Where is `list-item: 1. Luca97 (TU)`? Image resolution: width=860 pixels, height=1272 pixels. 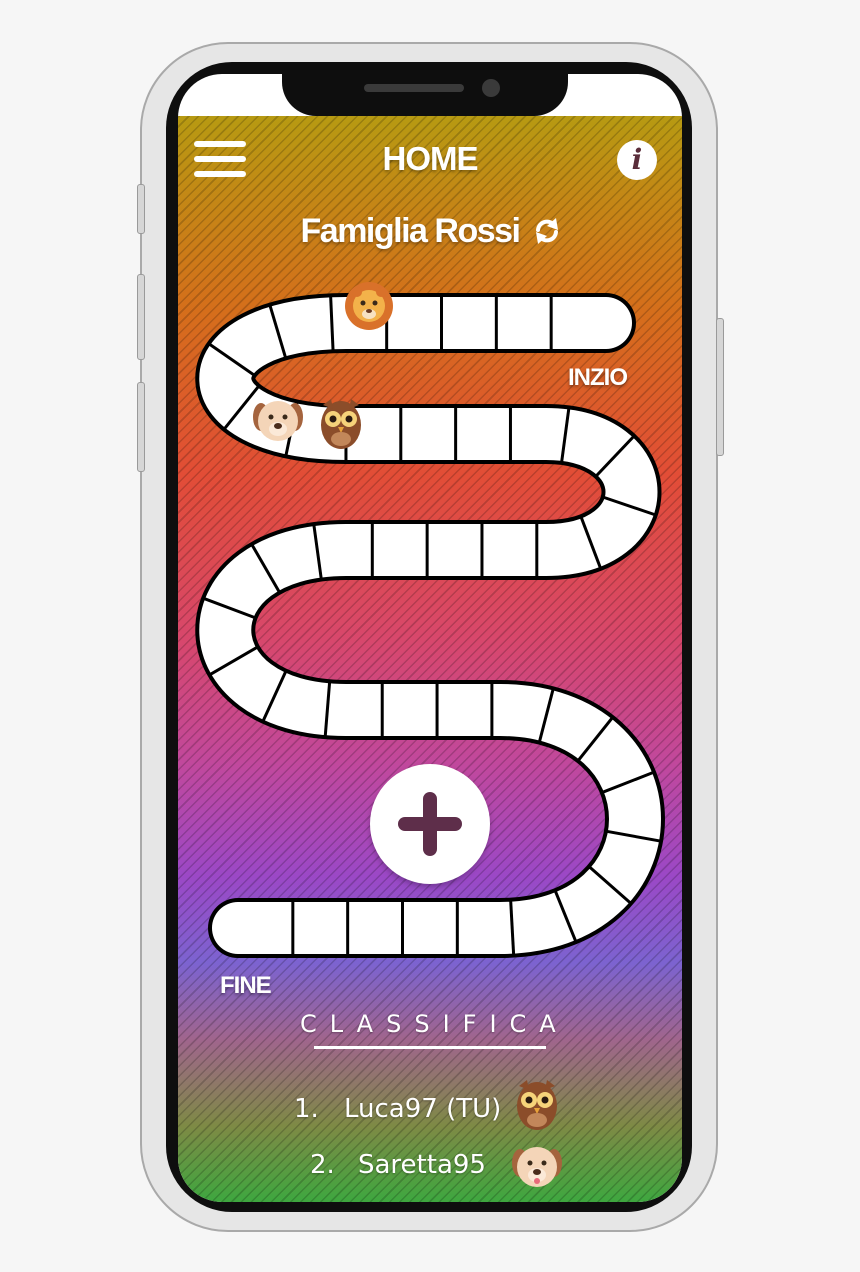 list-item: 1. Luca97 (TU) is located at coordinates (430, 1105).